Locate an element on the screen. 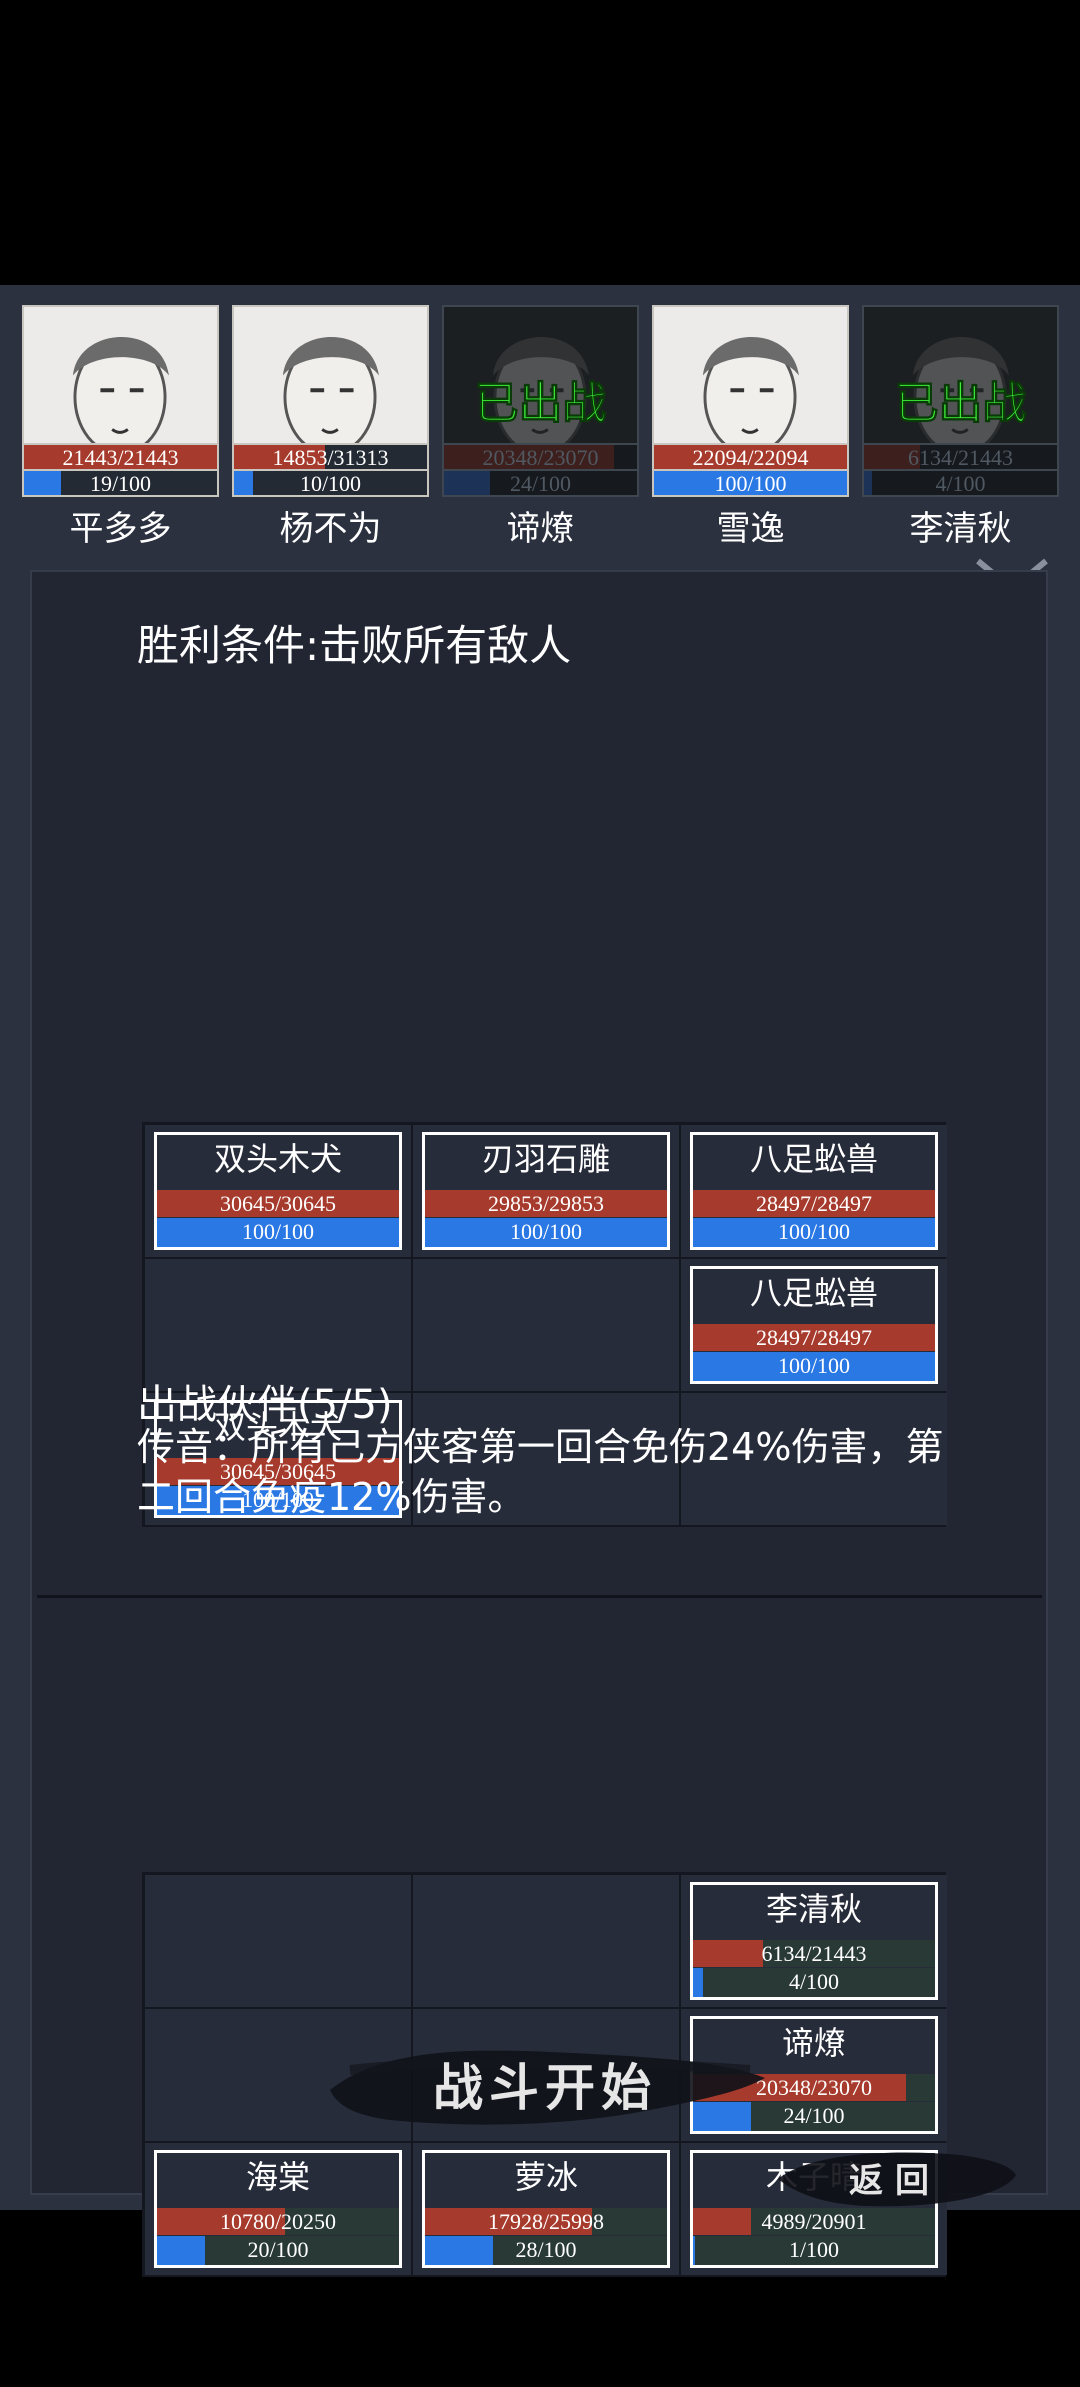 The image size is (1080, 2387). hp-text: 29853/29853 is located at coordinates (546, 1203).